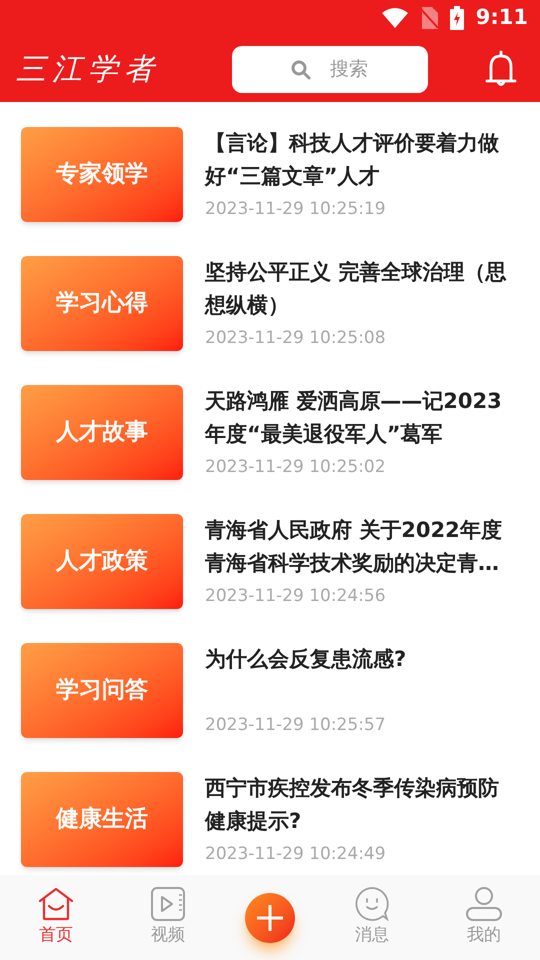  Describe the element at coordinates (102, 561) in the screenshot. I see `category-badge: 人才政策` at that location.